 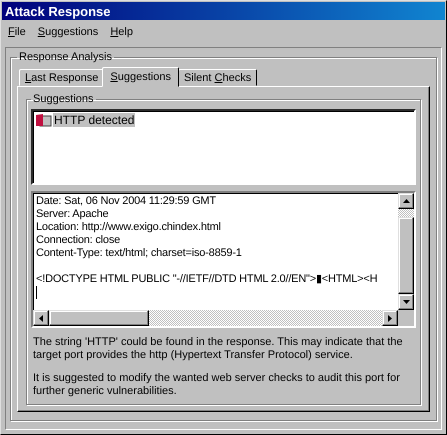 What do you see at coordinates (217, 385) in the screenshot?
I see `description-text: It is suggested to modify the wanted web server checks to audit this port for further generic vulnerabilities.` at bounding box center [217, 385].